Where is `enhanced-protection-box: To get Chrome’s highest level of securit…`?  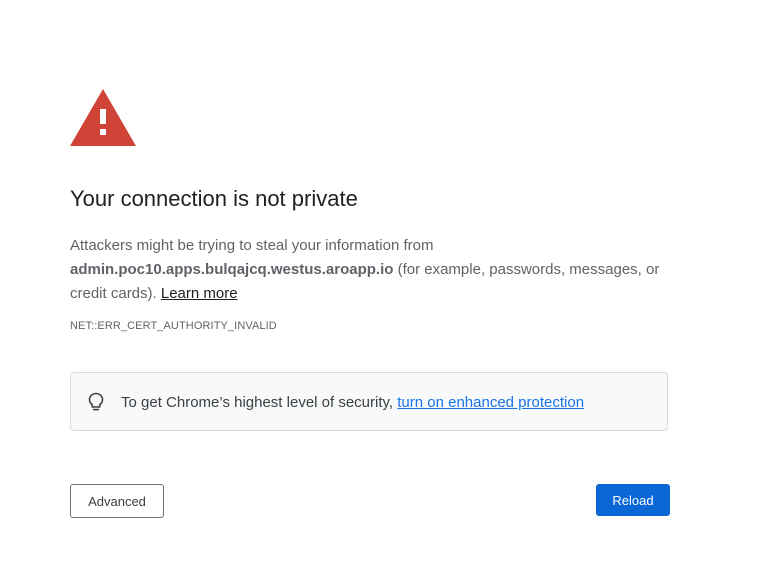
enhanced-protection-box: To get Chrome’s highest level of securit… is located at coordinates (369, 401).